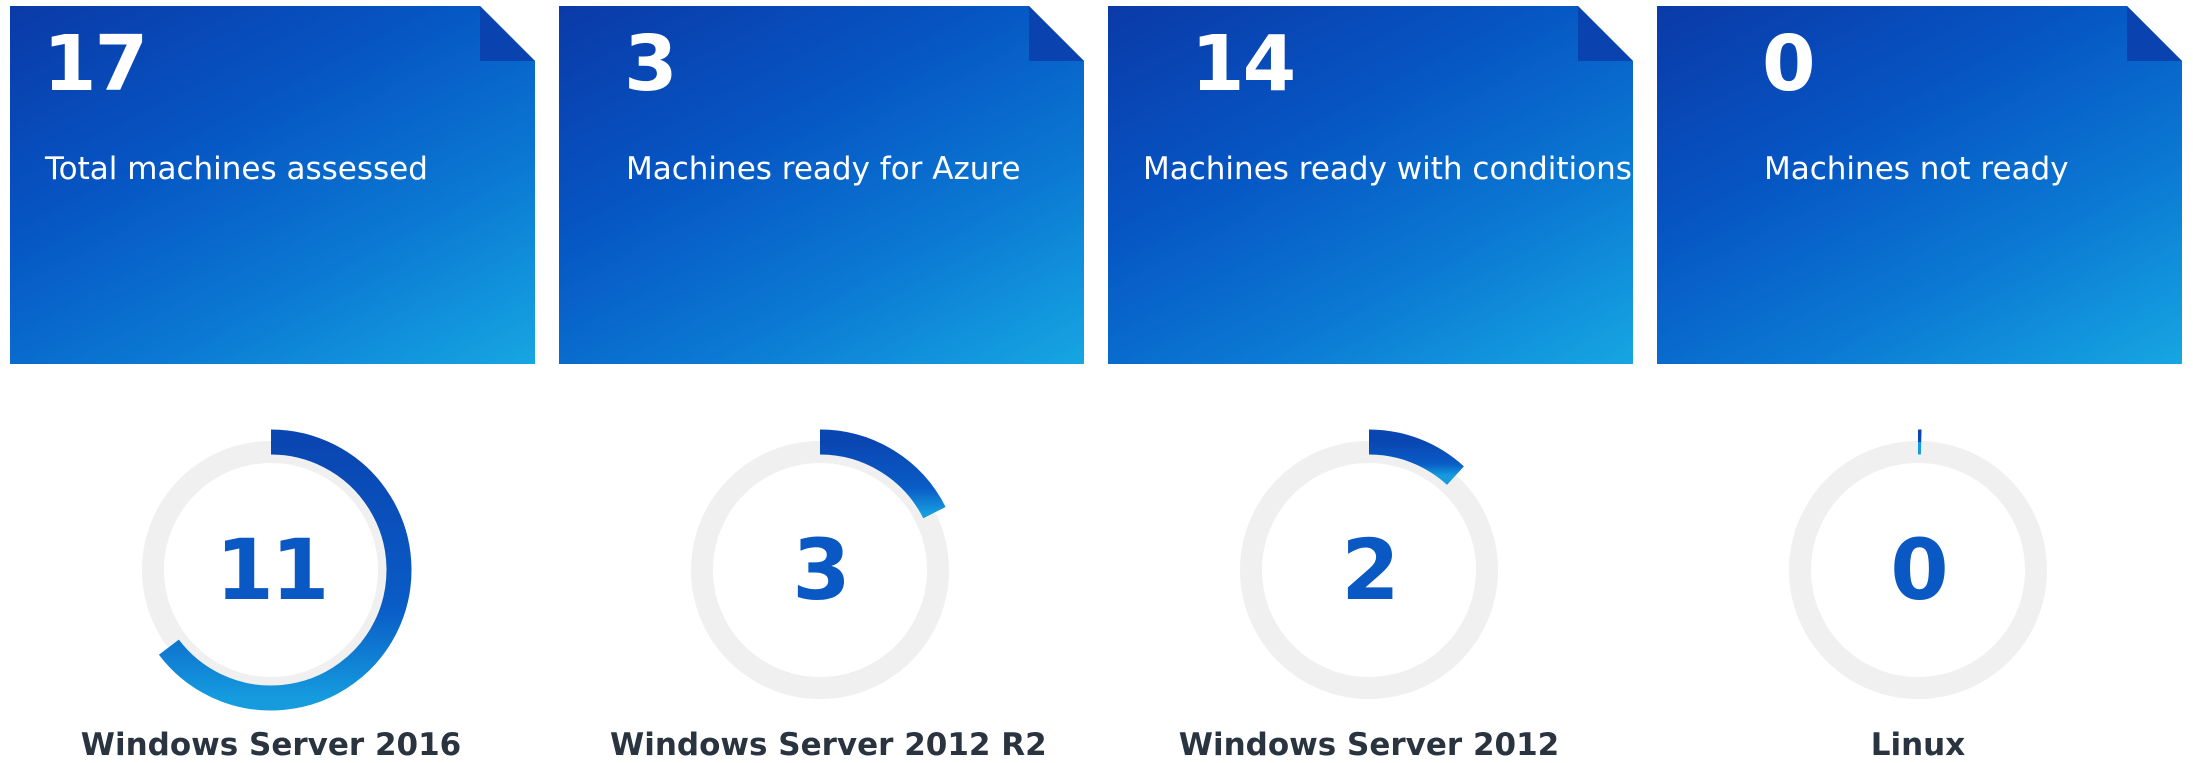 The image size is (2193, 763). Describe the element at coordinates (1918, 745) in the screenshot. I see `os-label: Linux` at that location.